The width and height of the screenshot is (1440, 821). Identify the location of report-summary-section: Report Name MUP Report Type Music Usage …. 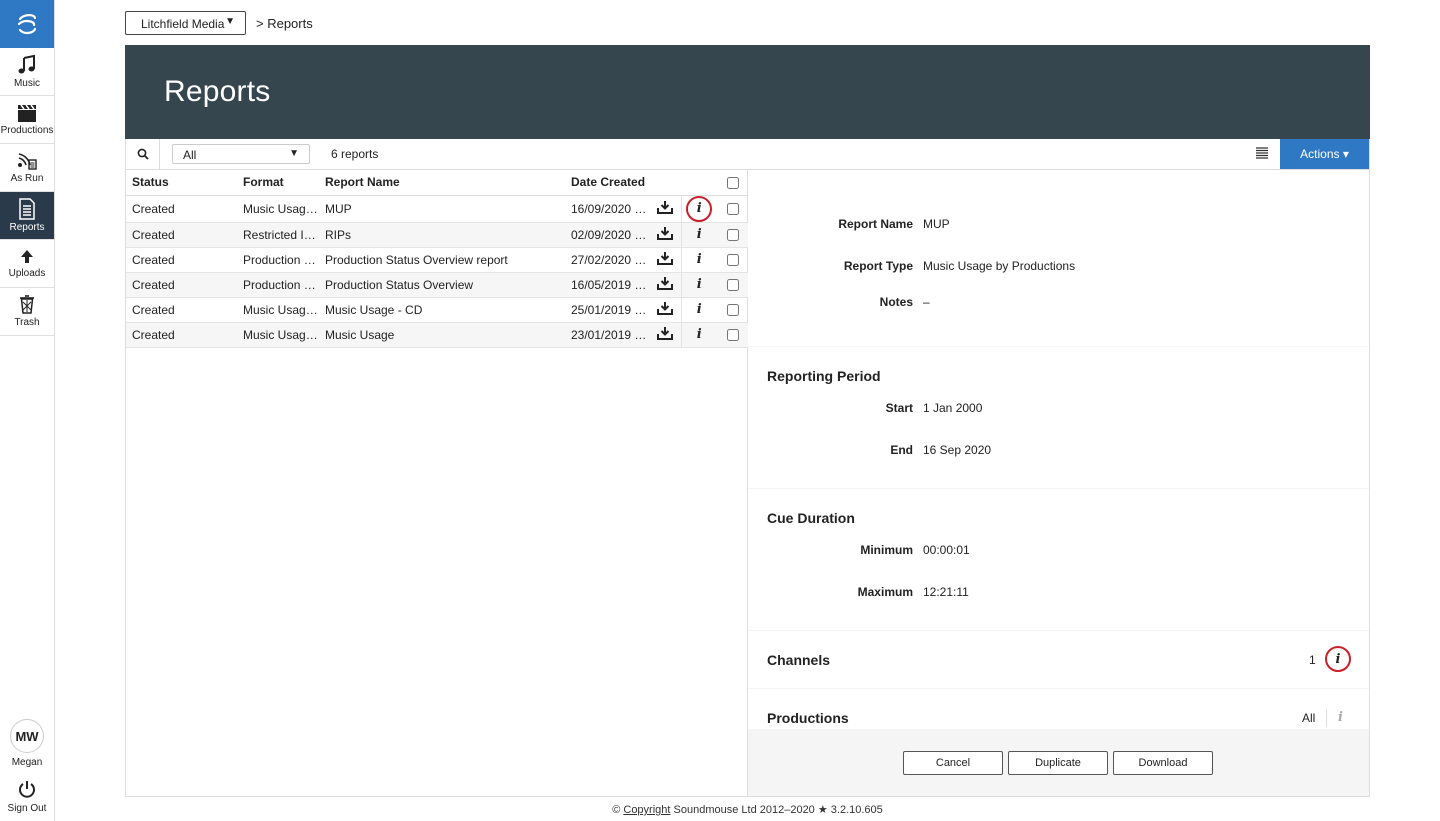
(1058, 258).